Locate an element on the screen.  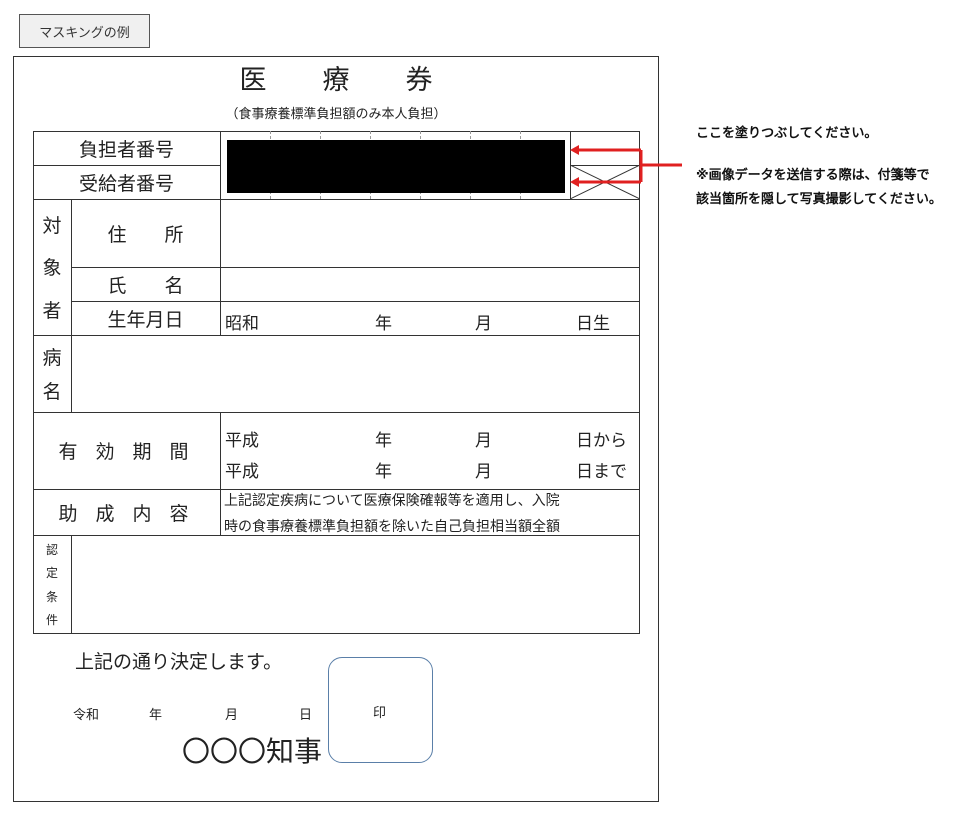
photo-note-line-1: ※画像データを送信する際は、付箋等で is located at coordinates (813, 175).